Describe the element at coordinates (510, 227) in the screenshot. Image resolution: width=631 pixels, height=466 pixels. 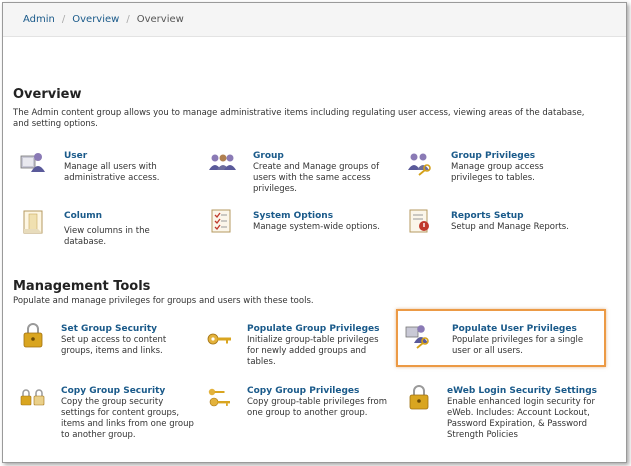
I see `reports-setup-description: Setup and Manage Reports.` at that location.